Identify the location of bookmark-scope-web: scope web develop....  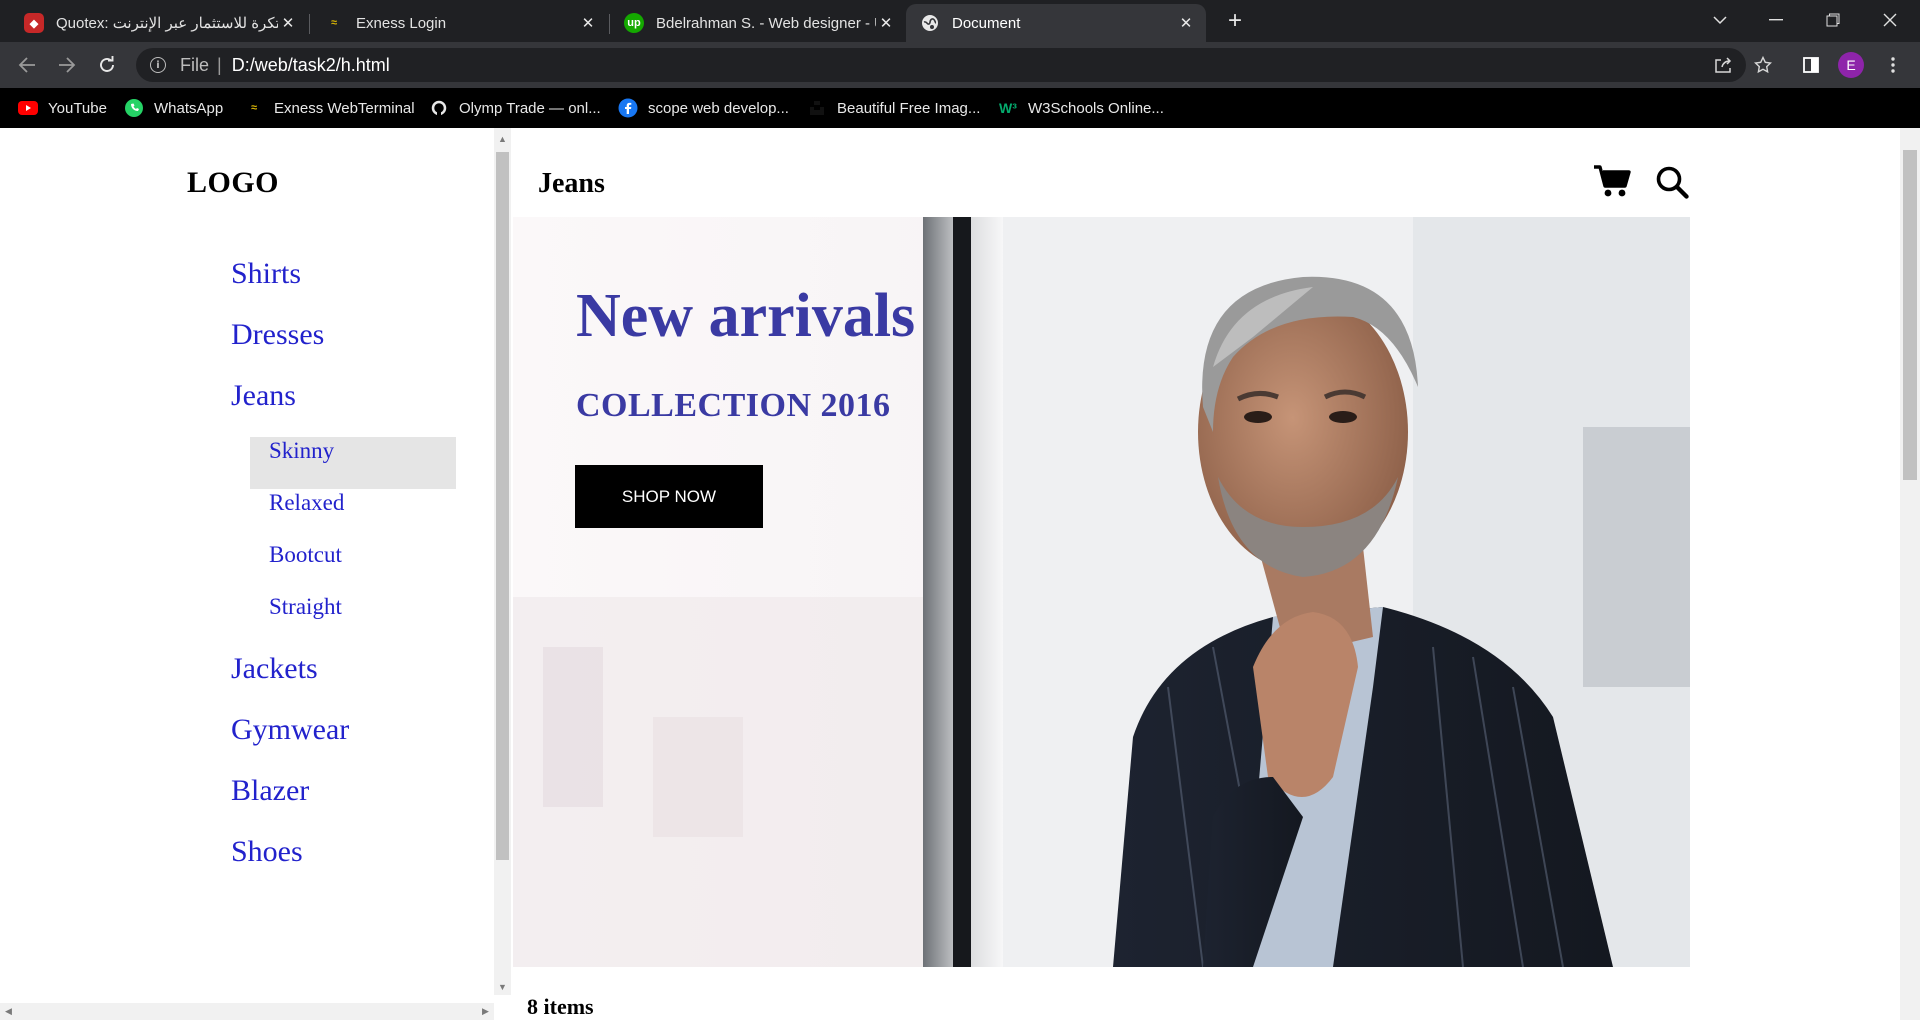
(703, 108).